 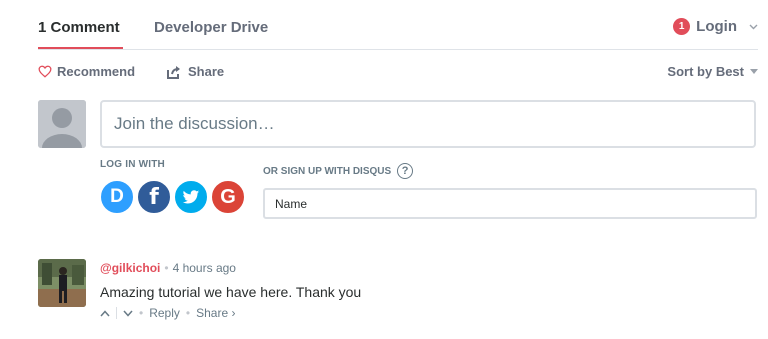 What do you see at coordinates (45, 71) in the screenshot?
I see `heart-icon` at bounding box center [45, 71].